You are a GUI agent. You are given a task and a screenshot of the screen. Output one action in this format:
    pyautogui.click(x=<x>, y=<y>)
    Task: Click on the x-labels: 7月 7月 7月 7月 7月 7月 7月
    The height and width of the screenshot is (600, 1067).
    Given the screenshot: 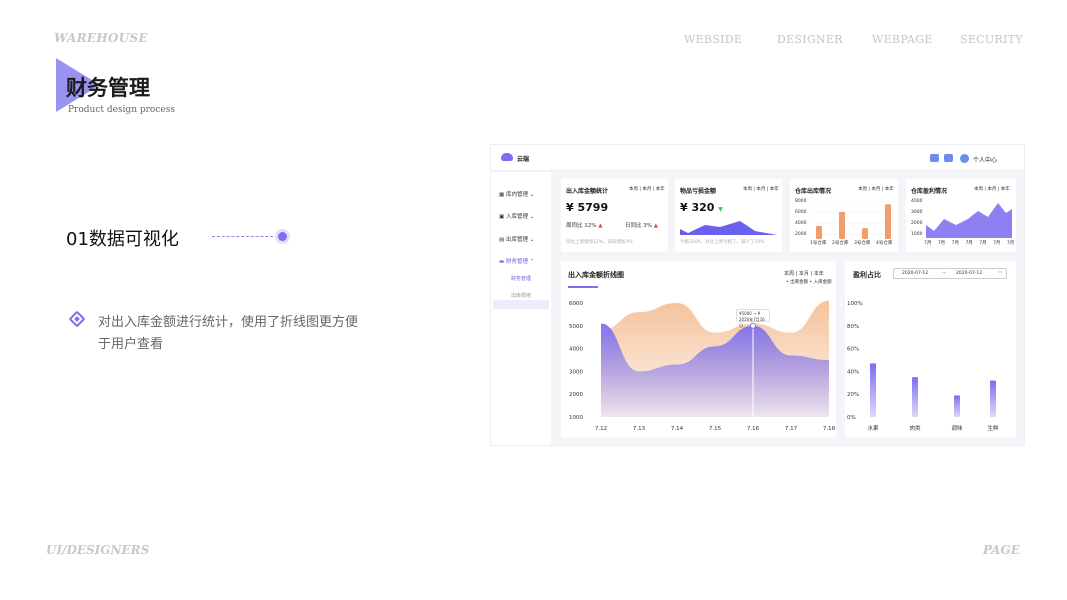 What is the action you would take?
    pyautogui.click(x=969, y=243)
    